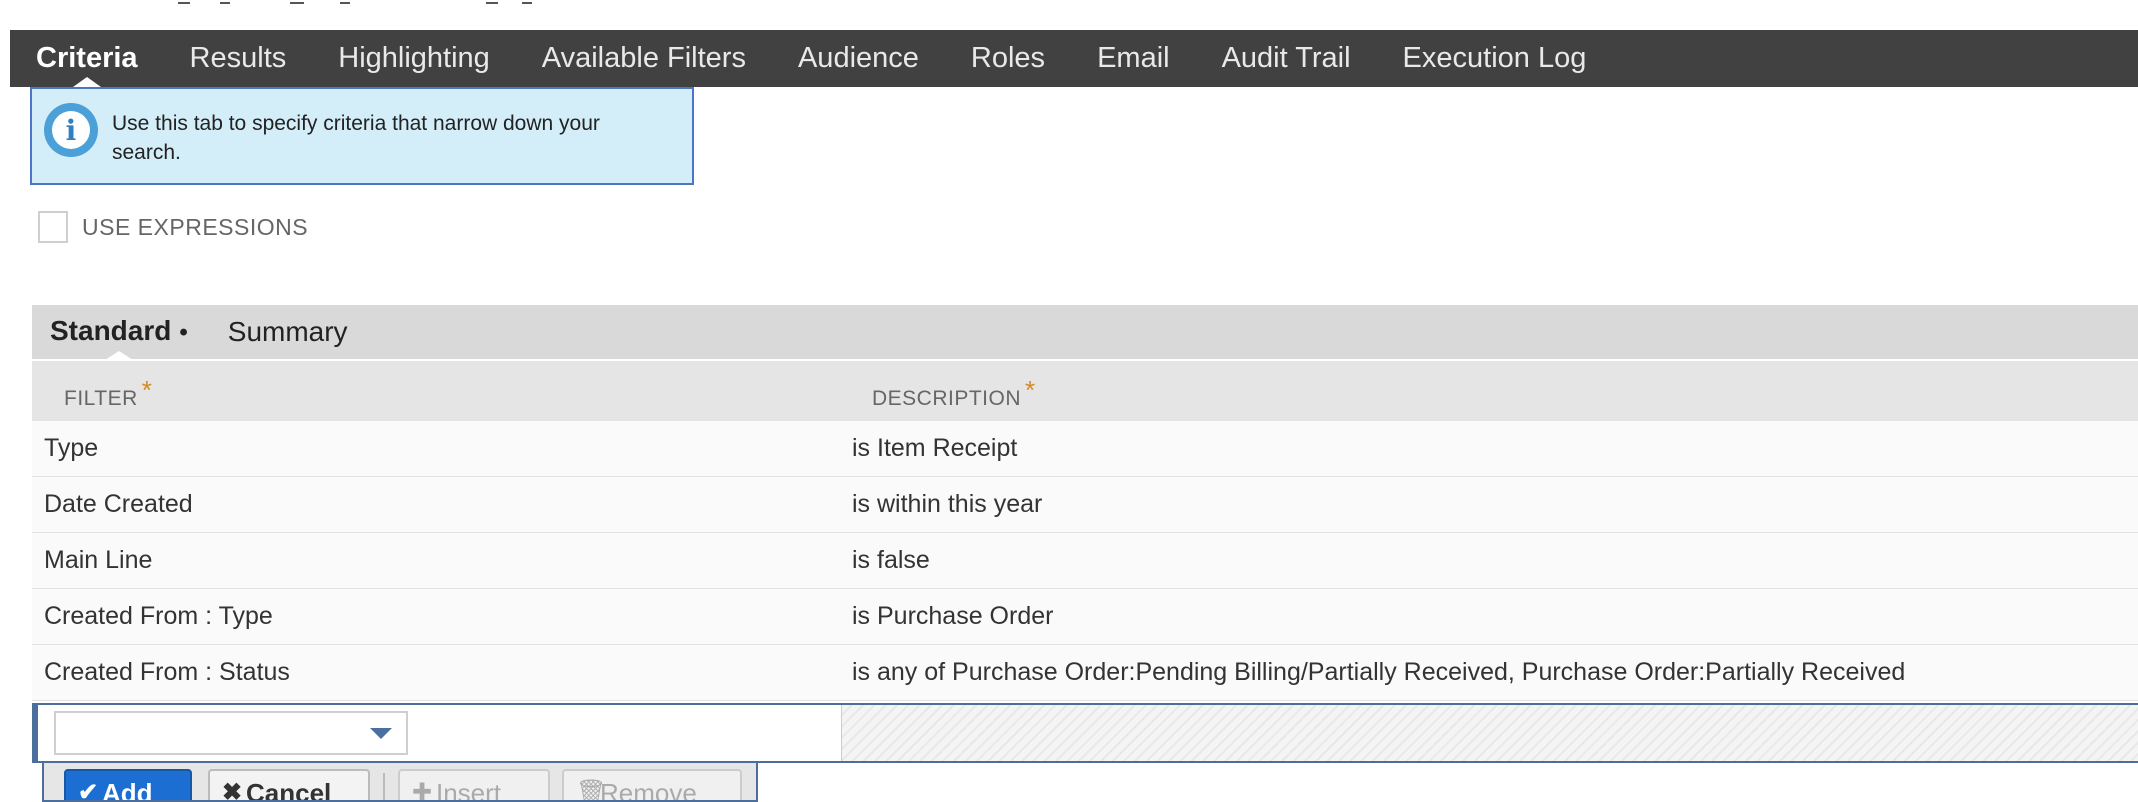  What do you see at coordinates (231, 733) in the screenshot?
I see `filter-select` at bounding box center [231, 733].